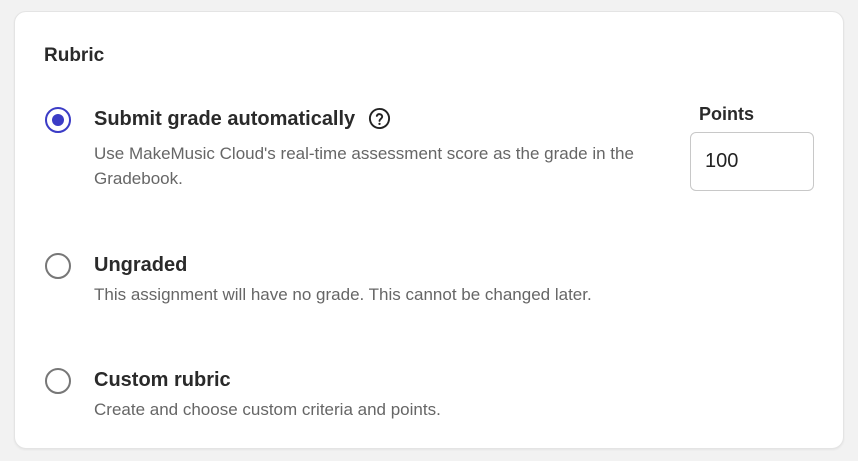 This screenshot has width=858, height=461. What do you see at coordinates (752, 161) in the screenshot?
I see `points-input` at bounding box center [752, 161].